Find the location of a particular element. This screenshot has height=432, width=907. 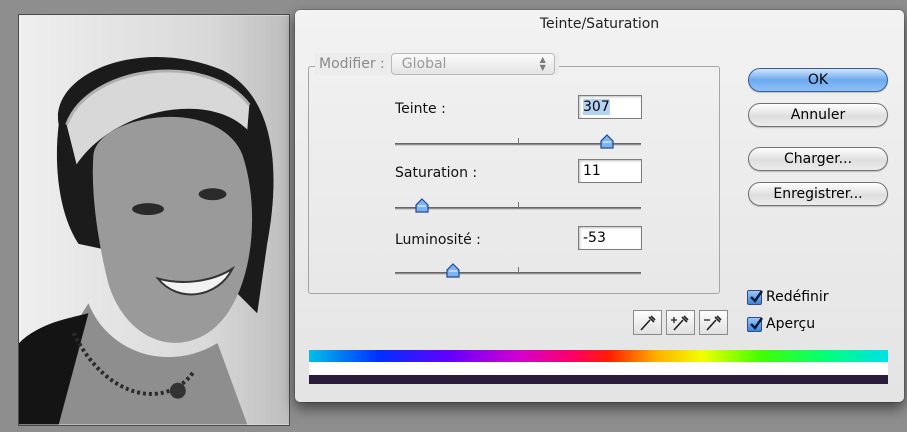

saturation-slider is located at coordinates (518, 208).